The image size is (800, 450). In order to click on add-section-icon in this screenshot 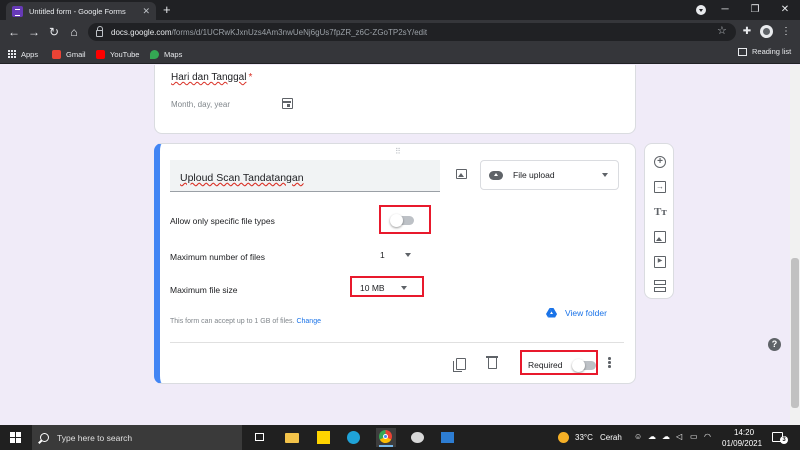, I will do `click(660, 286)`.